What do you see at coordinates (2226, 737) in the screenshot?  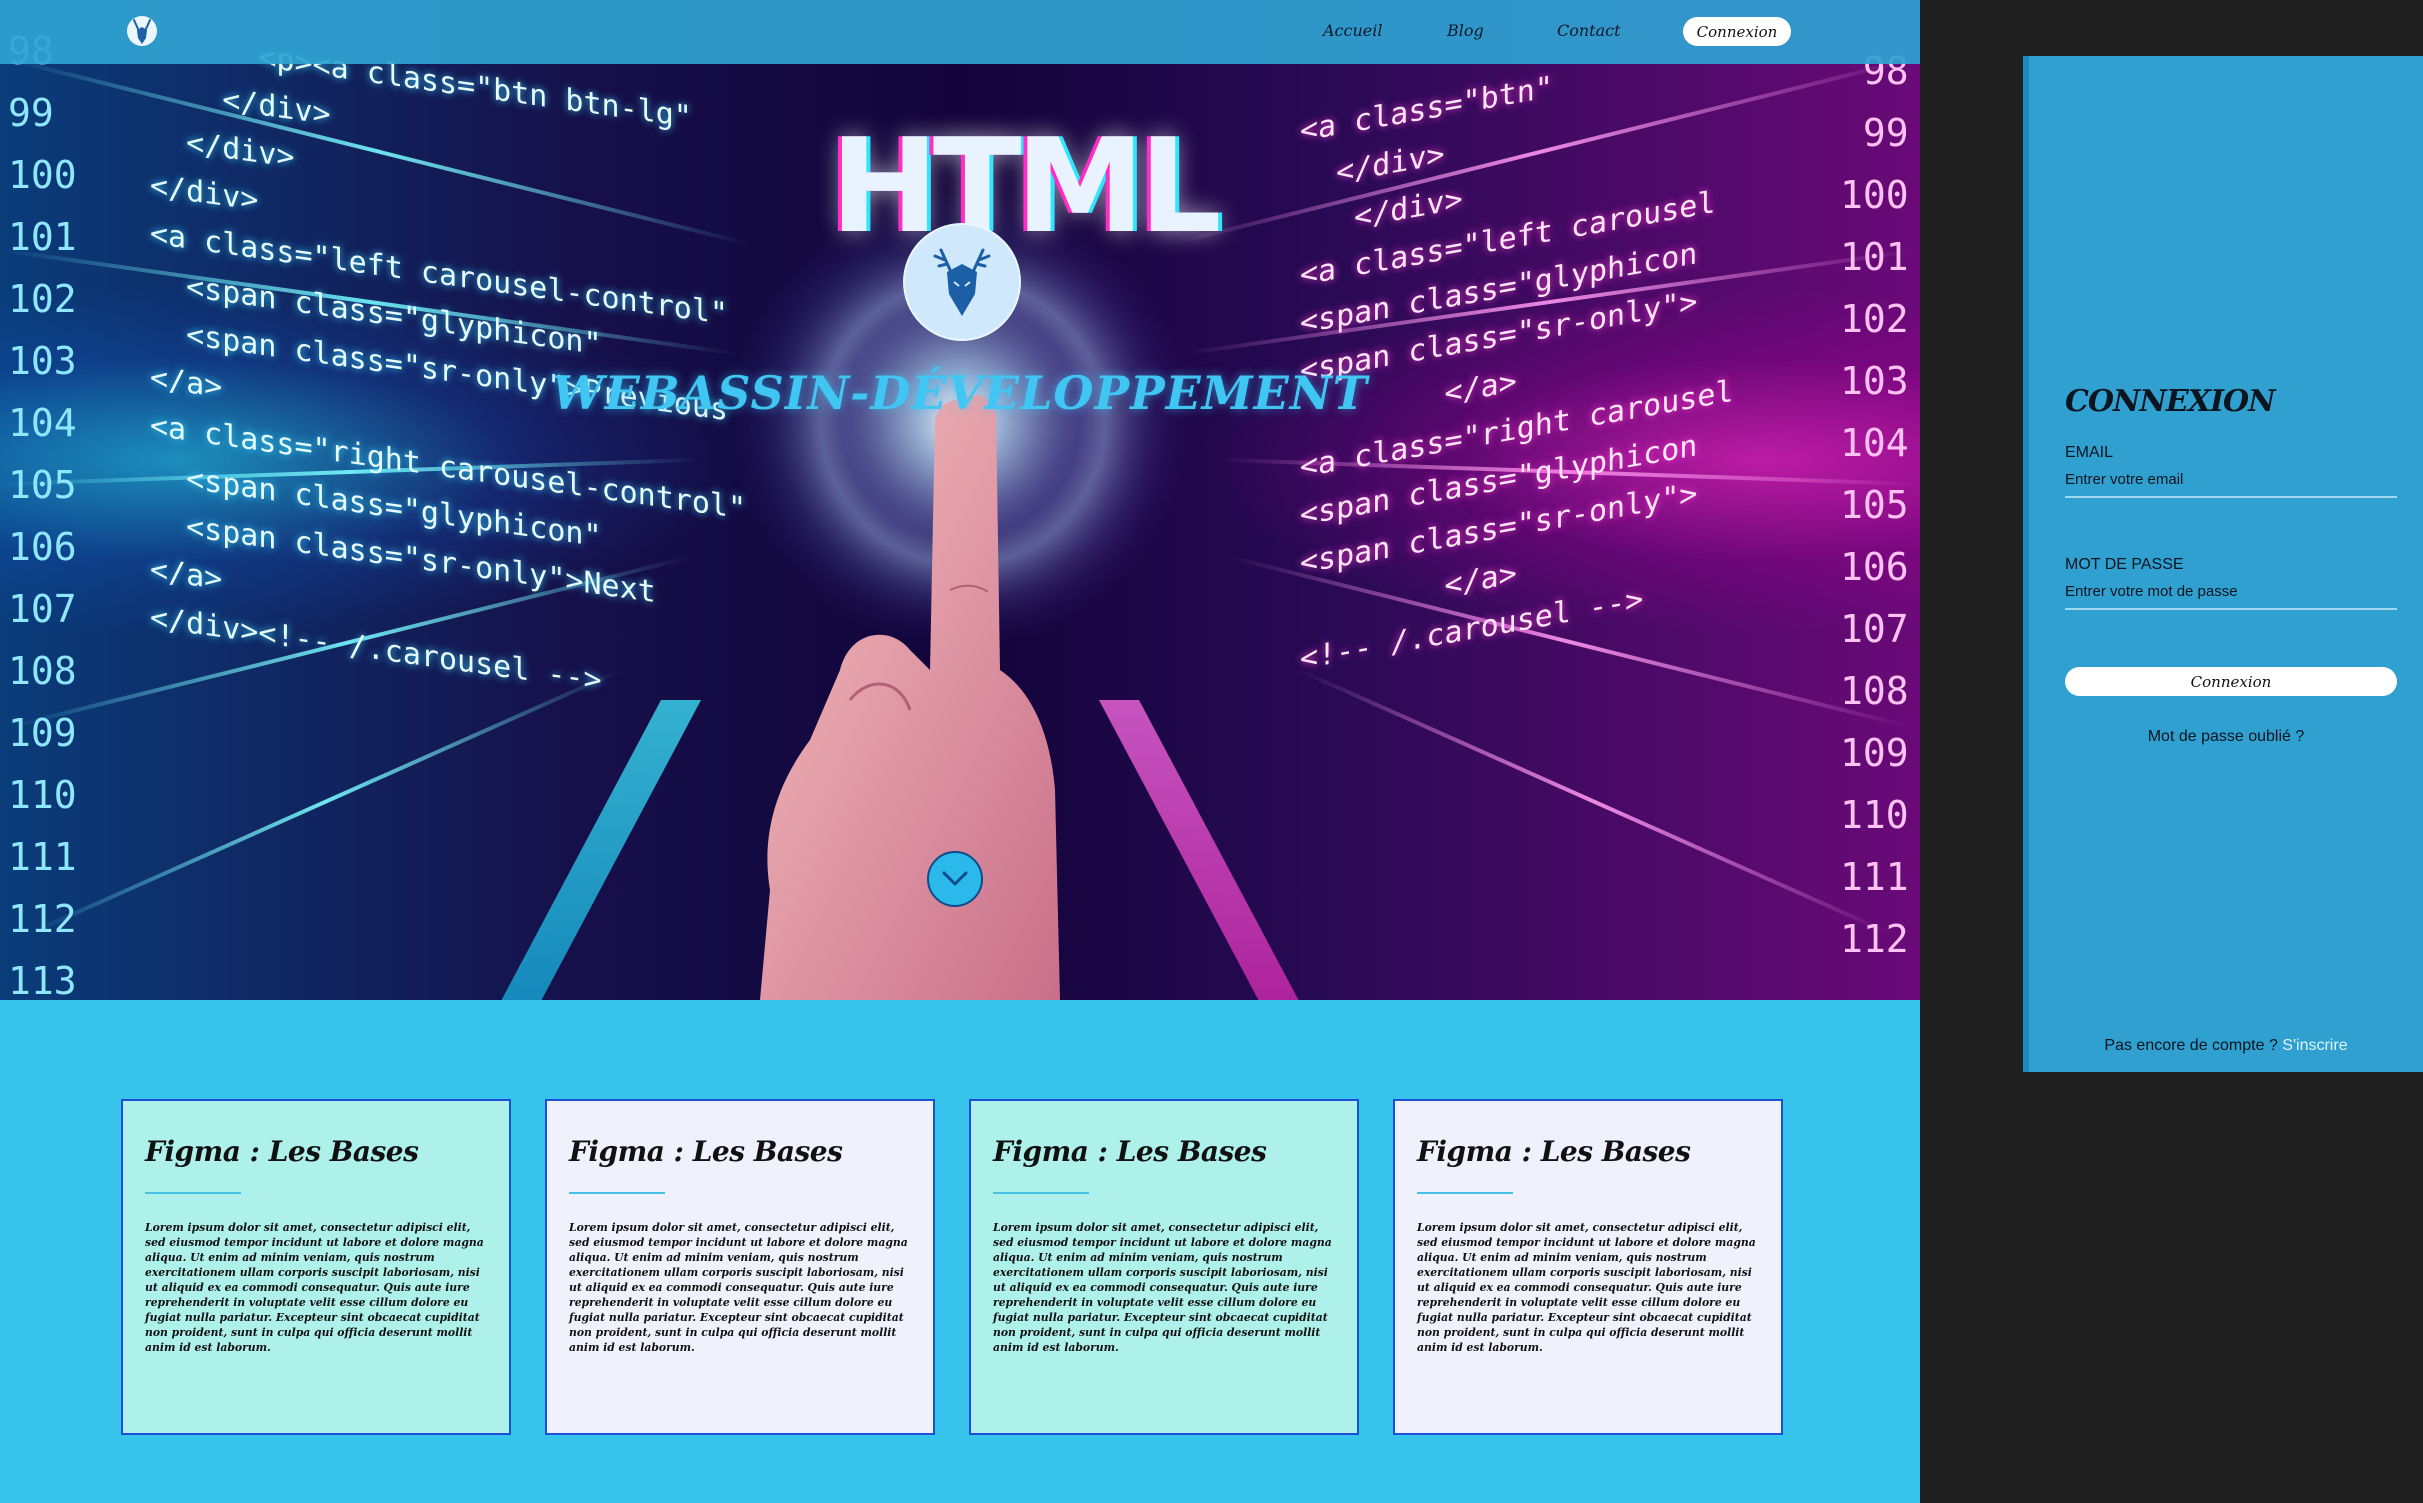 I see `forgot-password-link: Mot de passe oublié ?` at bounding box center [2226, 737].